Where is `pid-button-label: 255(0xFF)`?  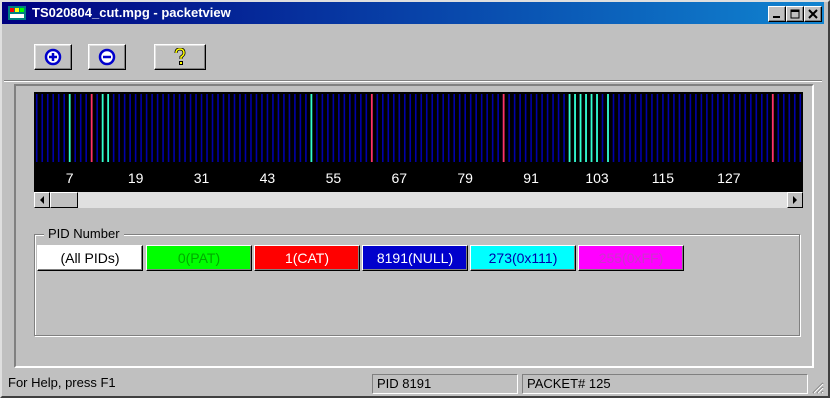 pid-button-label: 255(0xFF) is located at coordinates (631, 258).